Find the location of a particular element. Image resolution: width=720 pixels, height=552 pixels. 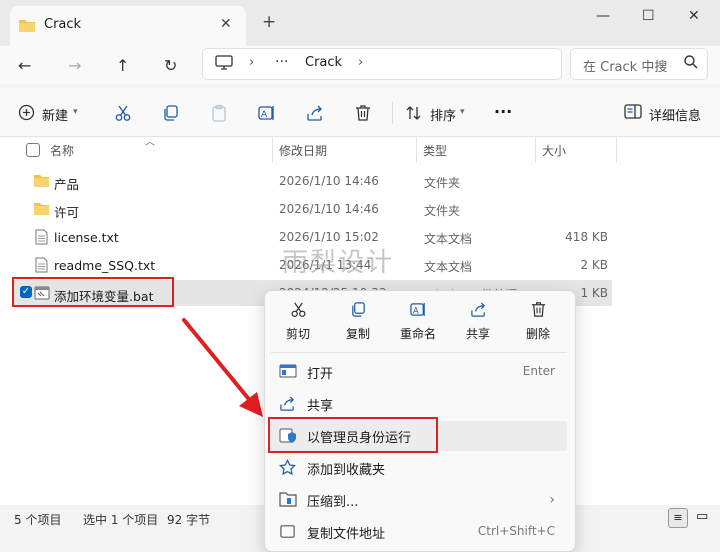

file-size: 2 KB is located at coordinates (594, 265).